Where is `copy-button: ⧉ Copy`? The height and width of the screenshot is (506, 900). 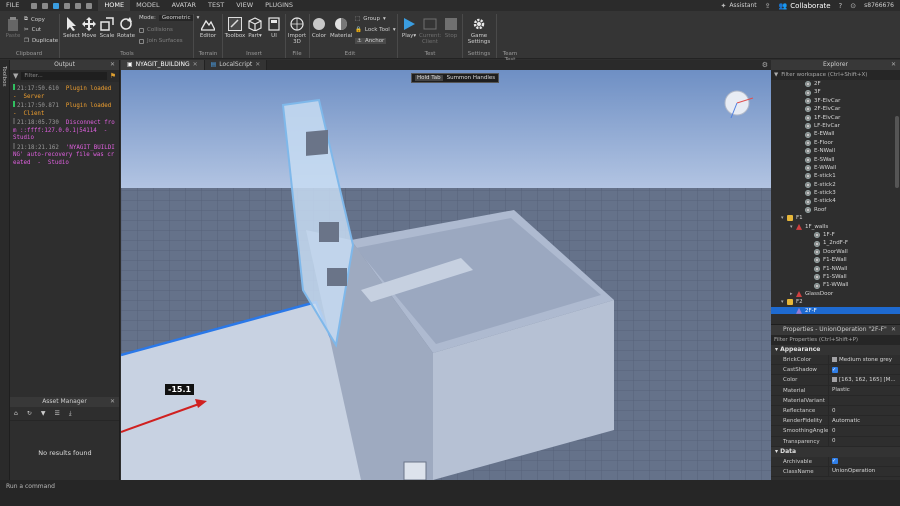 copy-button: ⧉ Copy is located at coordinates (34, 19).